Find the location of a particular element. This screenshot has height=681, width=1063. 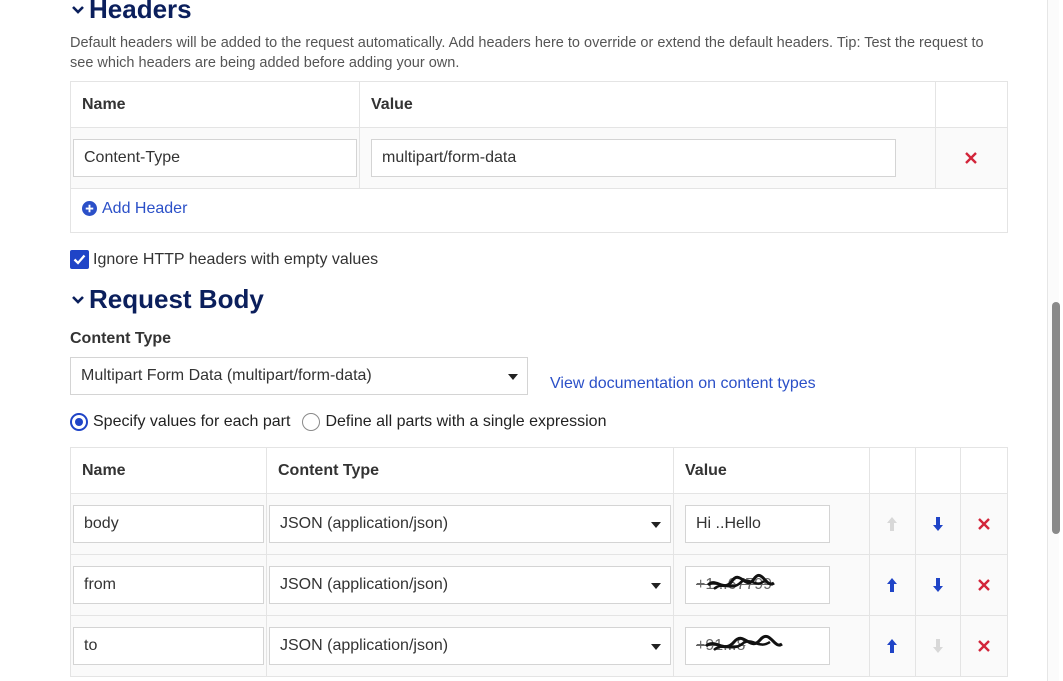

part-value-input: Hi ..Hello is located at coordinates (757, 524).